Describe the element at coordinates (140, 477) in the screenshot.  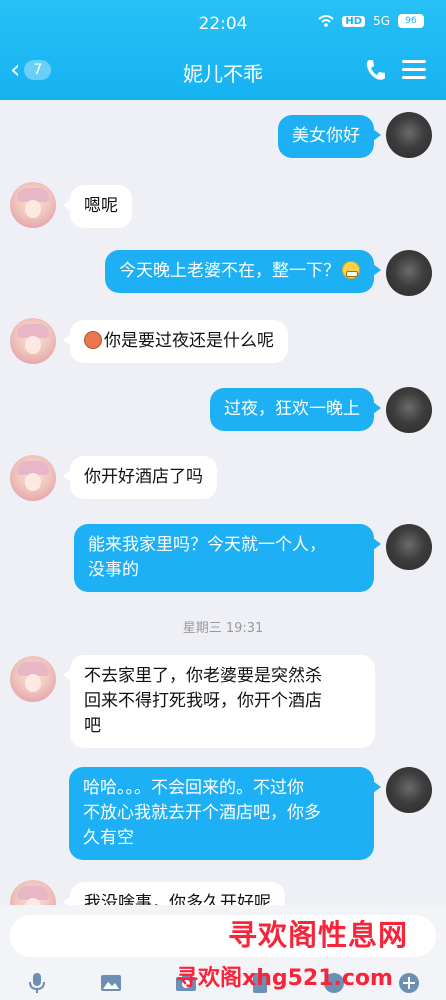
I see `message-bubble-received: 你开好酒店了吗` at that location.